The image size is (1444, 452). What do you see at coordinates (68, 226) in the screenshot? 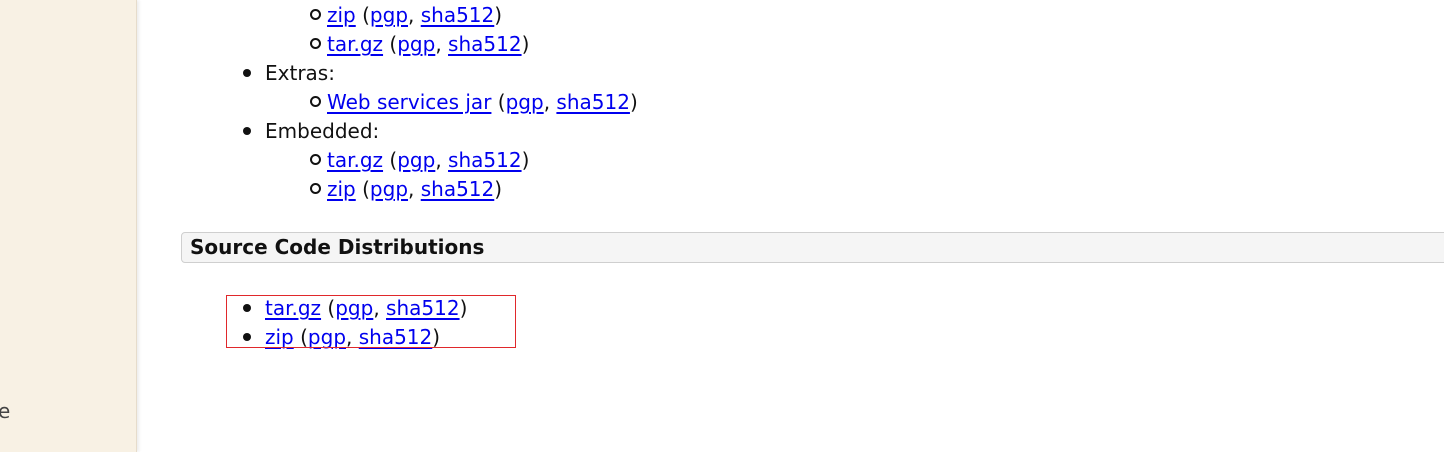
I see `sidebar: e` at bounding box center [68, 226].